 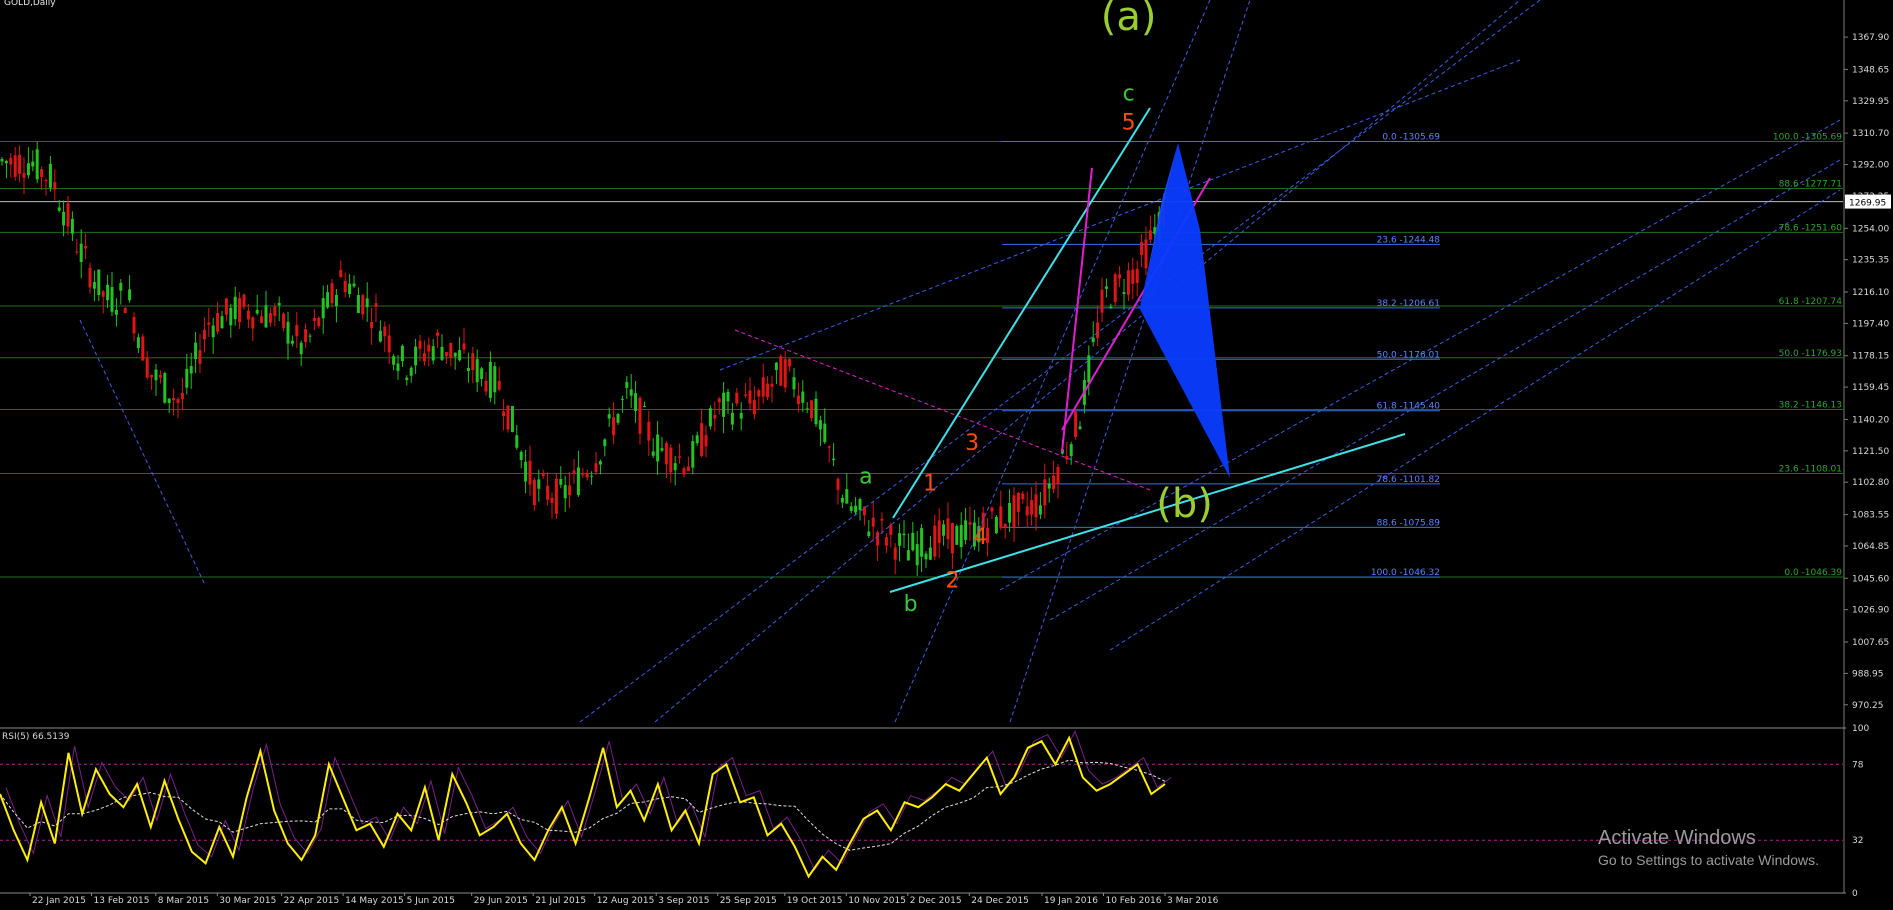 I want to click on date-tick-label: 12 Aug 2015, so click(x=626, y=901).